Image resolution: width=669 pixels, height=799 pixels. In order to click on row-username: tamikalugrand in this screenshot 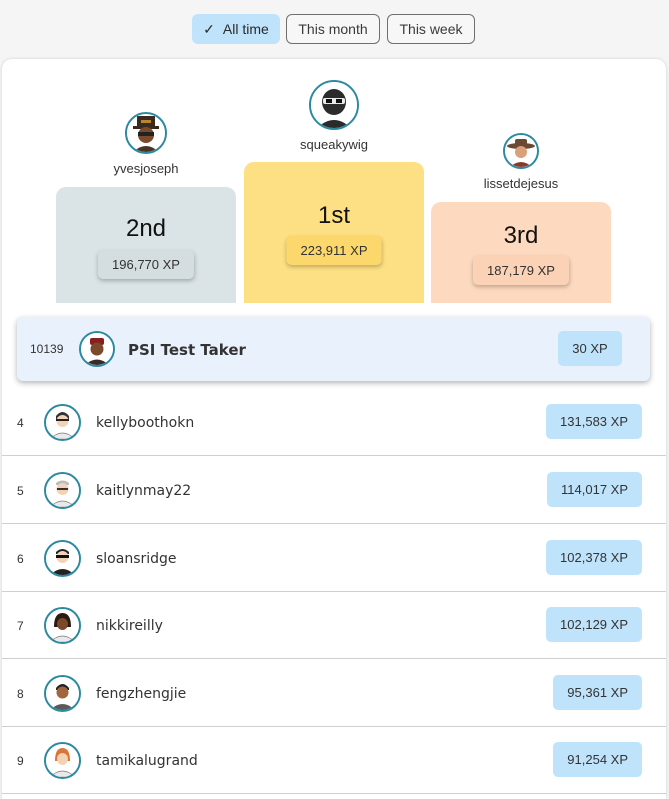, I will do `click(147, 760)`.